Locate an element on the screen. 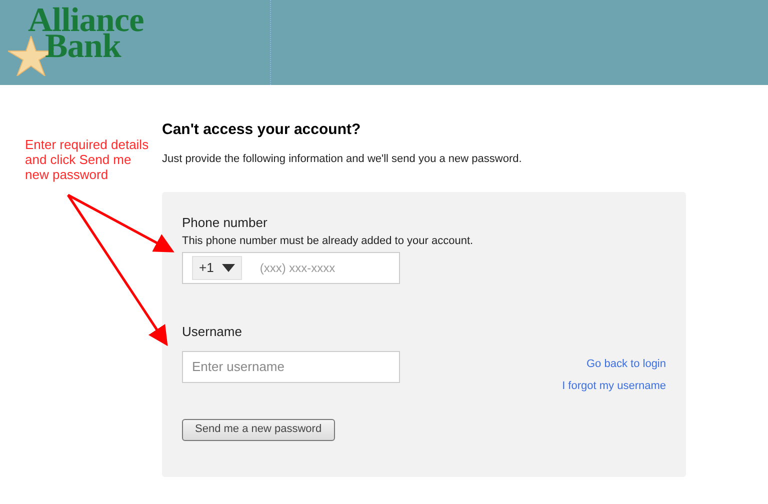 This screenshot has height=504, width=768. phone-field: +1 (xxx) xxx-xxxx is located at coordinates (291, 268).